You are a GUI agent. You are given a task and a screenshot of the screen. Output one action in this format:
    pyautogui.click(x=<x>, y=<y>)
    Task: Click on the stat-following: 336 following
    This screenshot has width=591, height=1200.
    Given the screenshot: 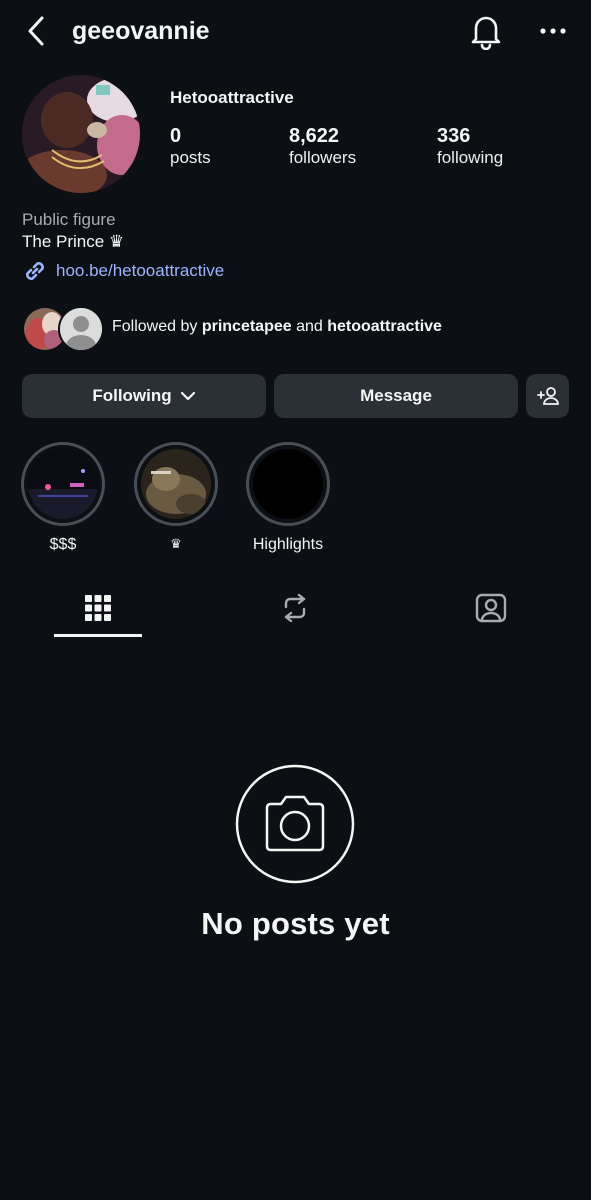 What is the action you would take?
    pyautogui.click(x=470, y=147)
    